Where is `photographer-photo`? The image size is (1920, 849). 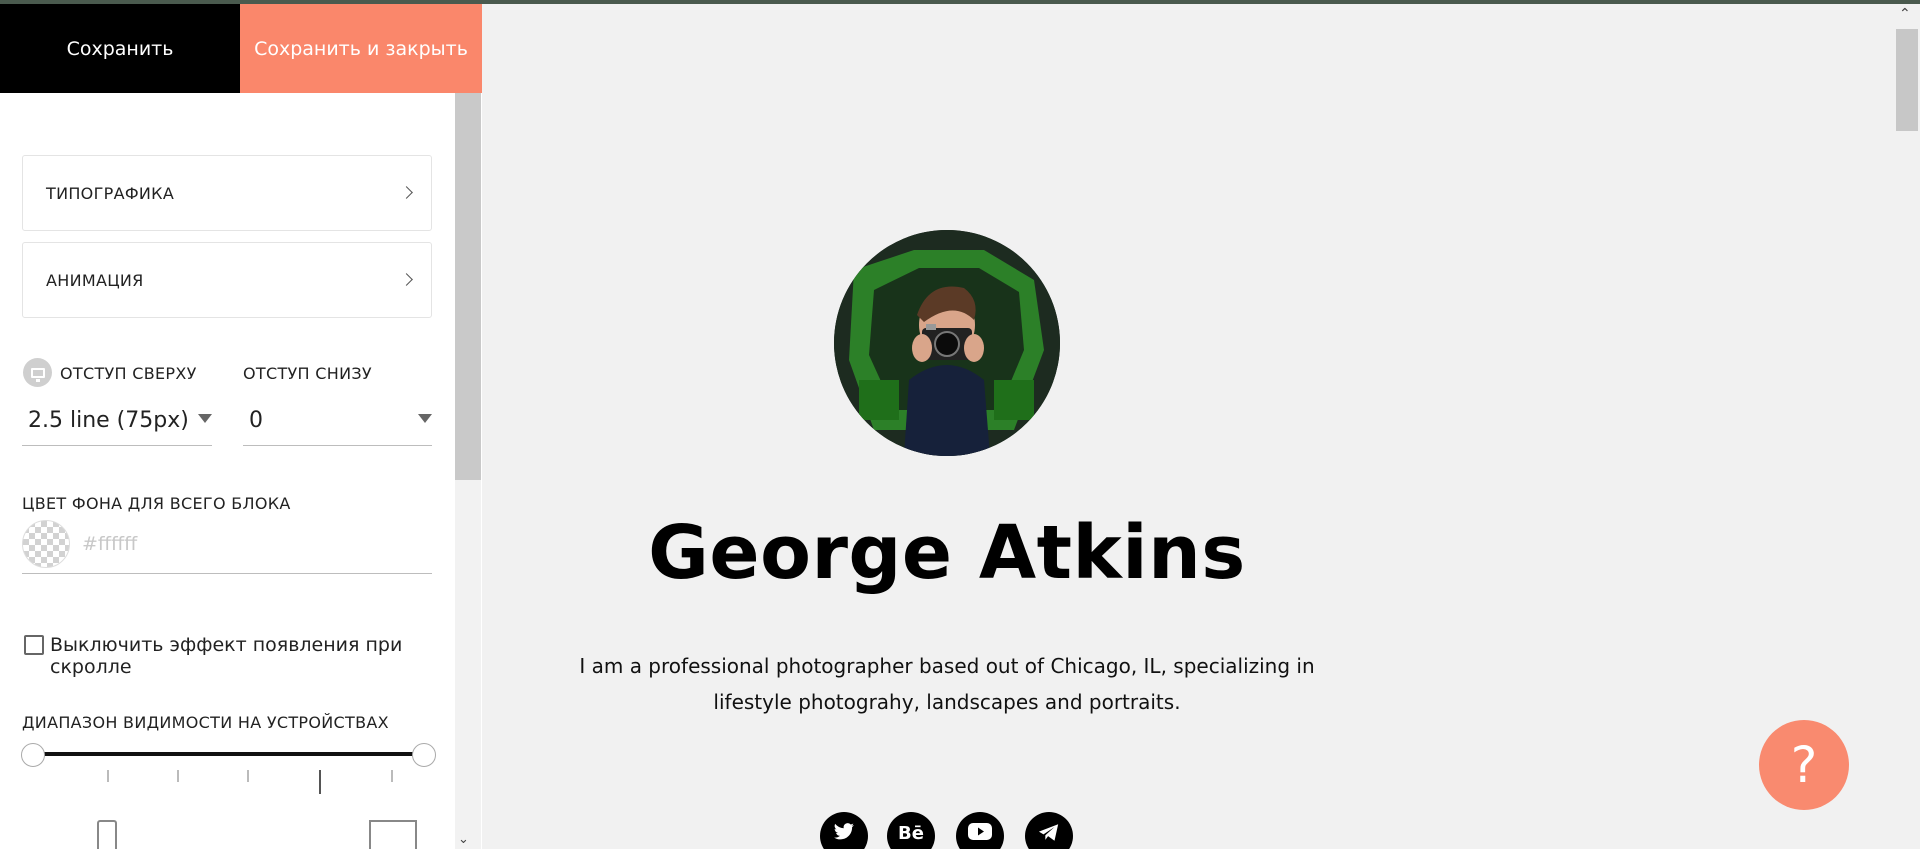
photographer-photo is located at coordinates (947, 343).